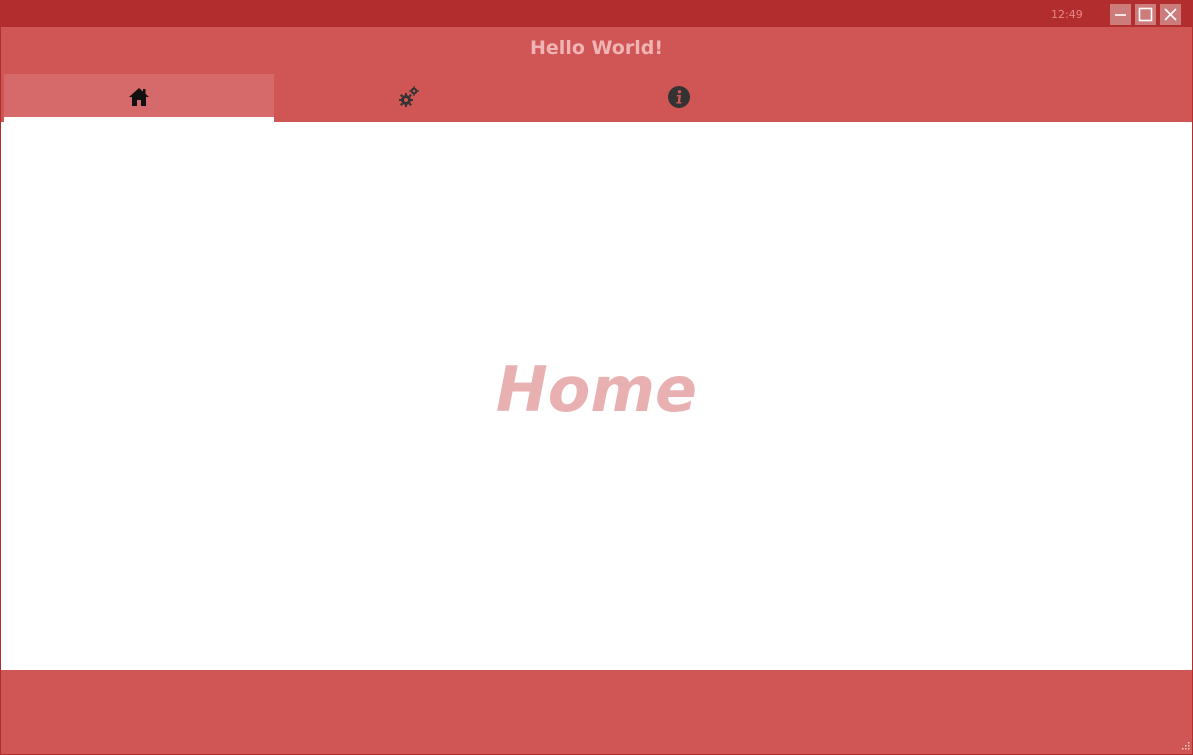 Image resolution: width=1193 pixels, height=755 pixels. What do you see at coordinates (596, 48) in the screenshot?
I see `app-title: Hello World!` at bounding box center [596, 48].